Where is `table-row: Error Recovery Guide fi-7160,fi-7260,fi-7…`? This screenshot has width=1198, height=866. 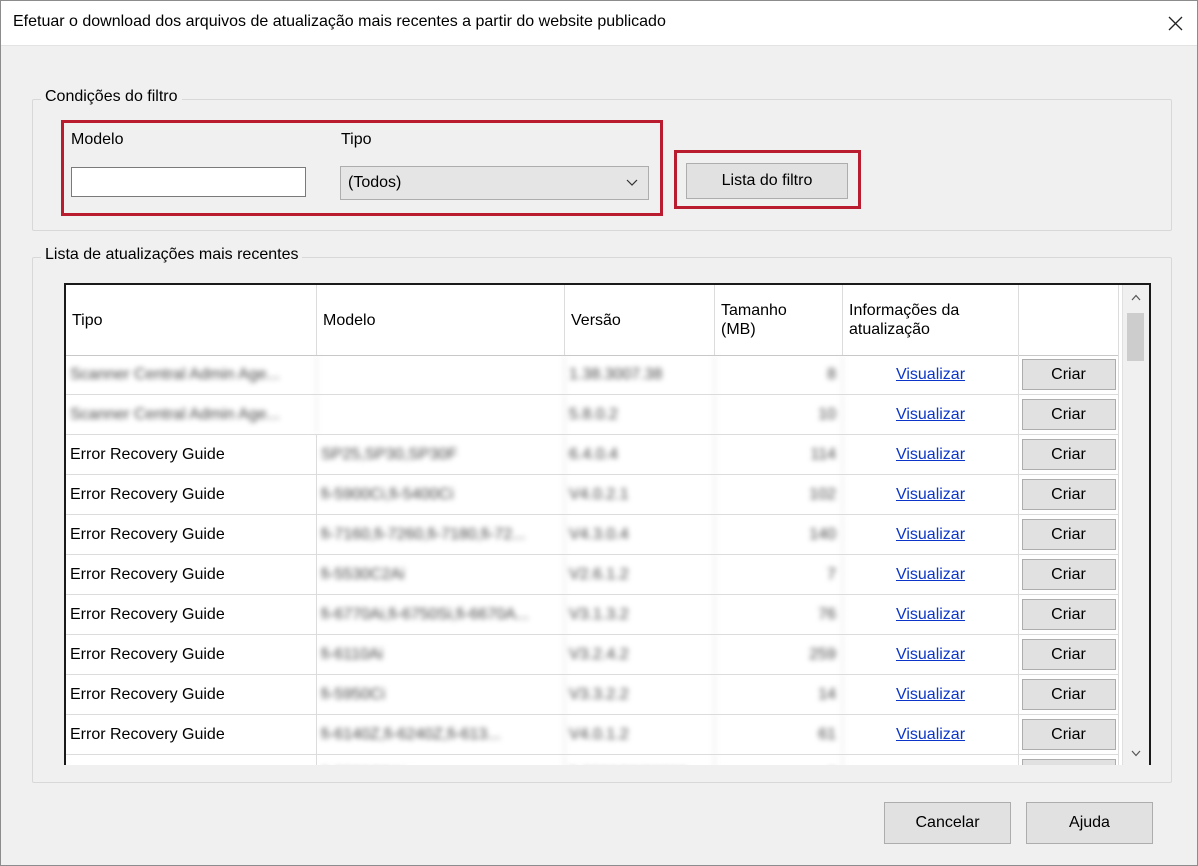
table-row: Error Recovery Guide fi-7160,fi-7260,fi-7… is located at coordinates (592, 535).